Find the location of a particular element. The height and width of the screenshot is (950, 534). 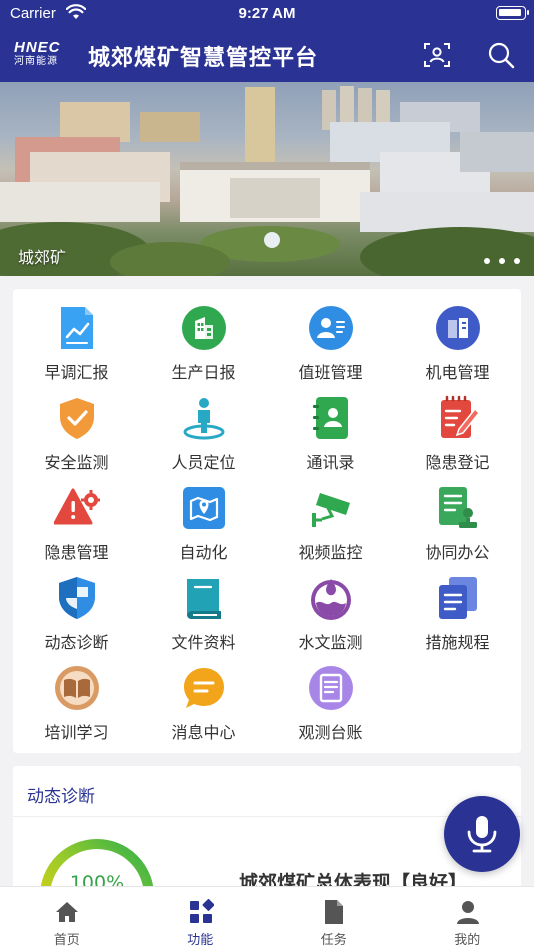

top-bar: Carrier 9:27 AM HNEC 河南能源 城郊煤矿智慧管控平台 is located at coordinates (267, 41).